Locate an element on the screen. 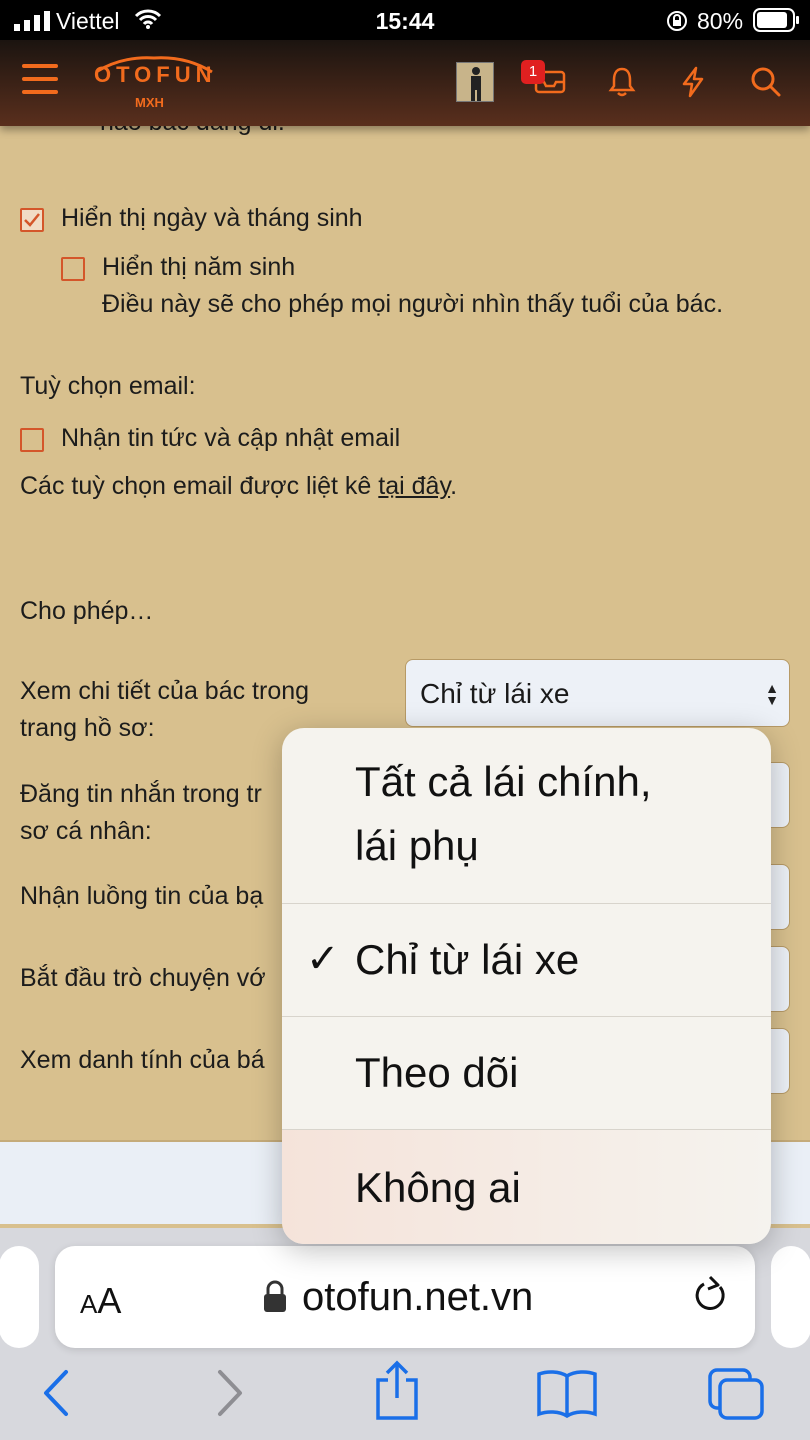 This screenshot has height=1440, width=810. next-tab-card is located at coordinates (790, 1297).